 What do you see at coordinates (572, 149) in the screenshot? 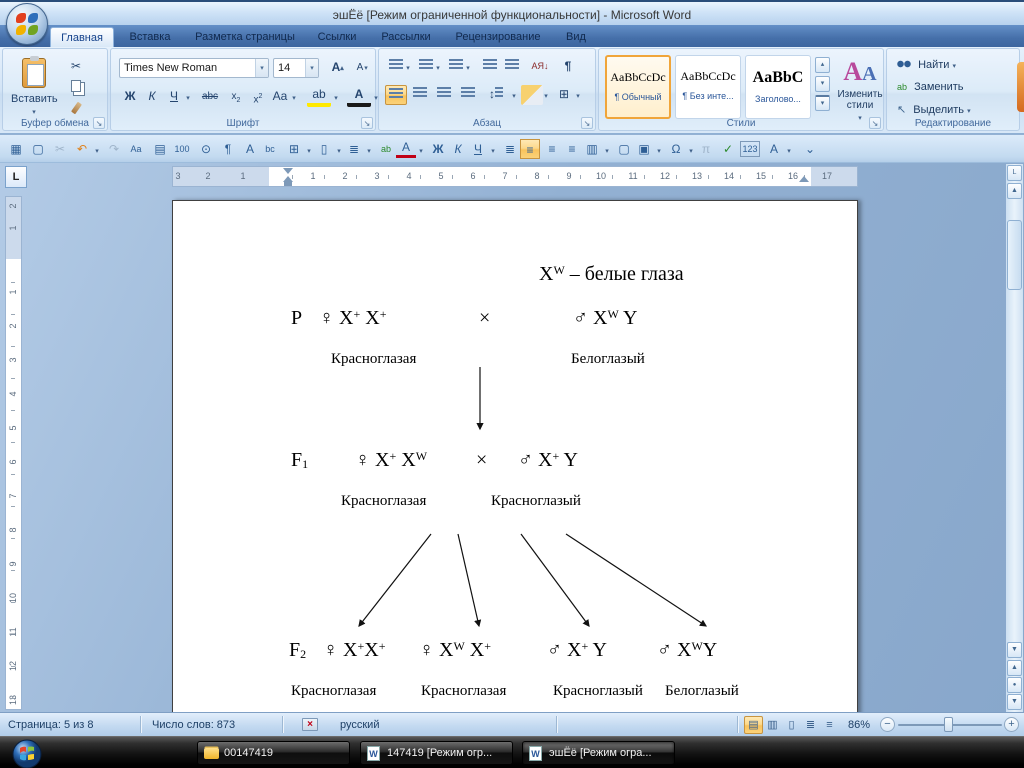
I see `align-right-icon: ≡` at bounding box center [572, 149].